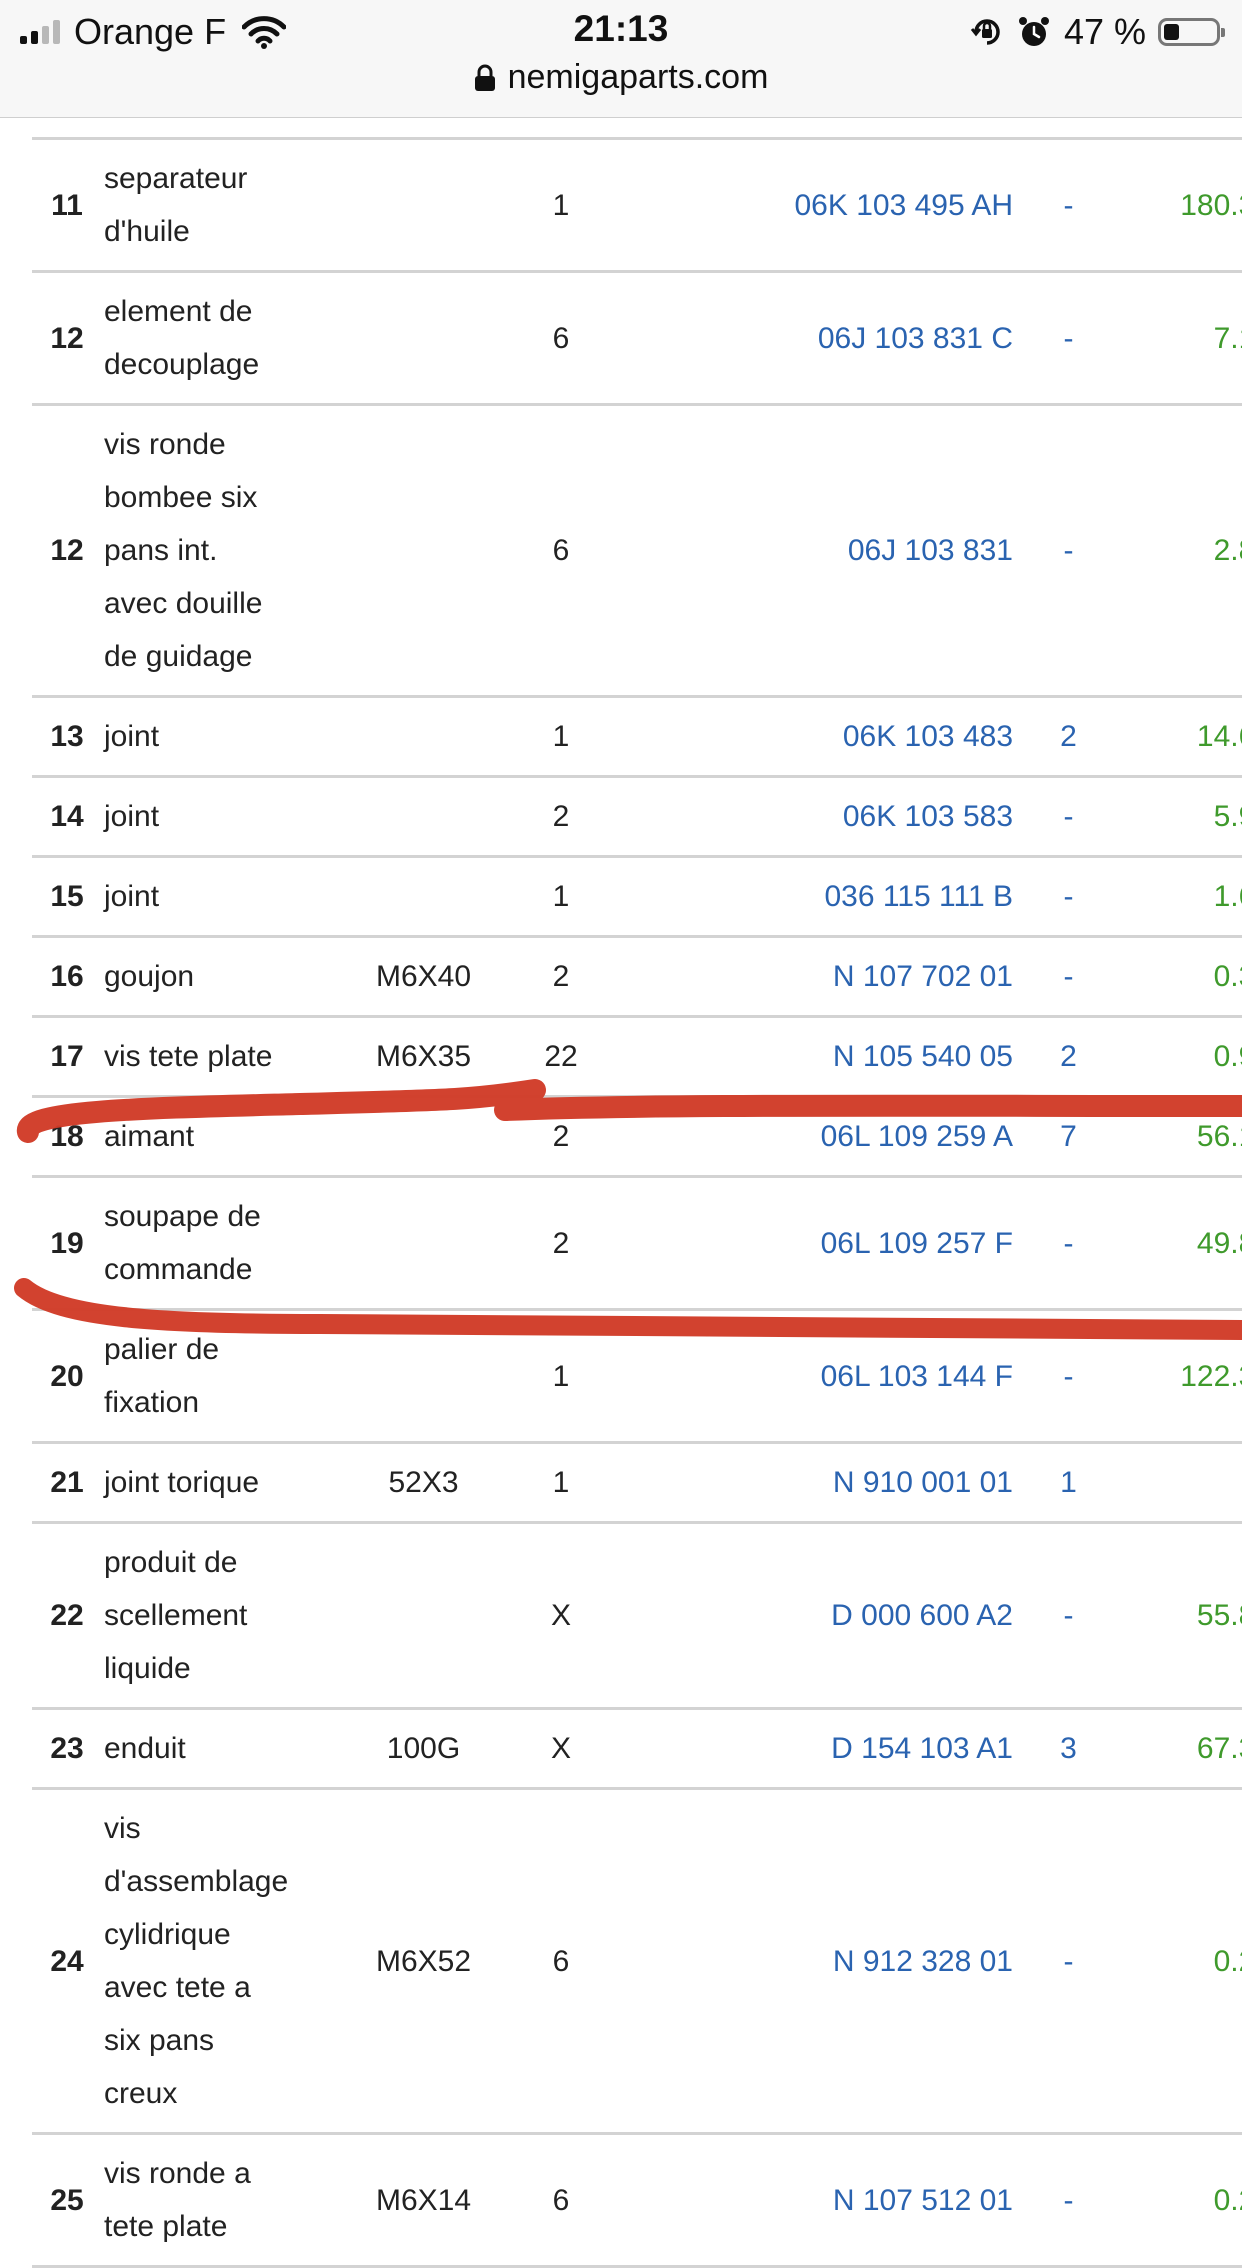  I want to click on row-position: 20, so click(67, 1376).